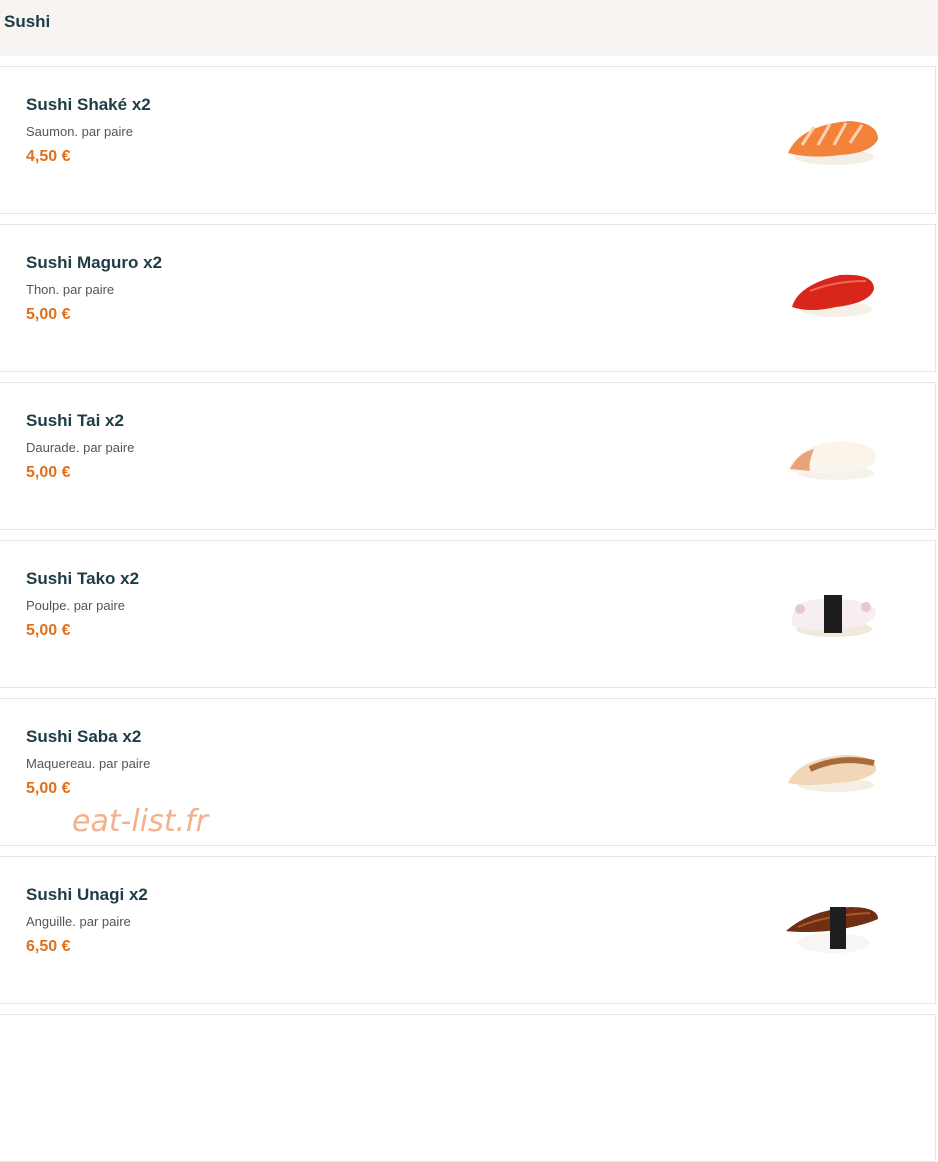  I want to click on section-header: Sushi, so click(469, 28).